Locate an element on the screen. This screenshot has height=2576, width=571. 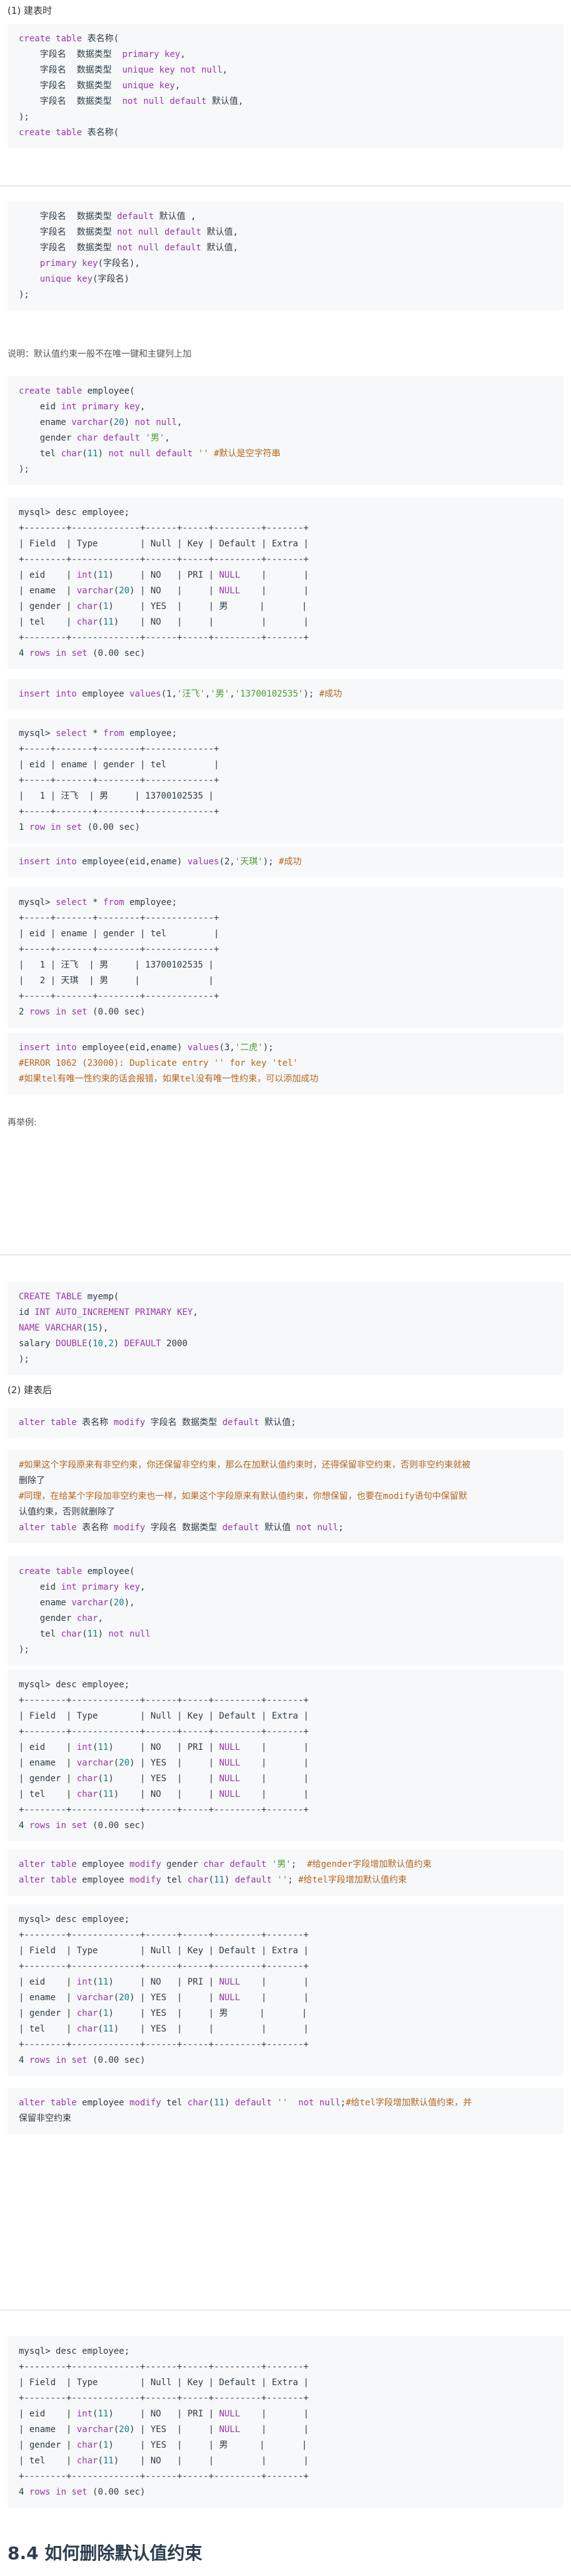
code-line: | tel | char(11) | NO | | NULL | | is located at coordinates (164, 1794).